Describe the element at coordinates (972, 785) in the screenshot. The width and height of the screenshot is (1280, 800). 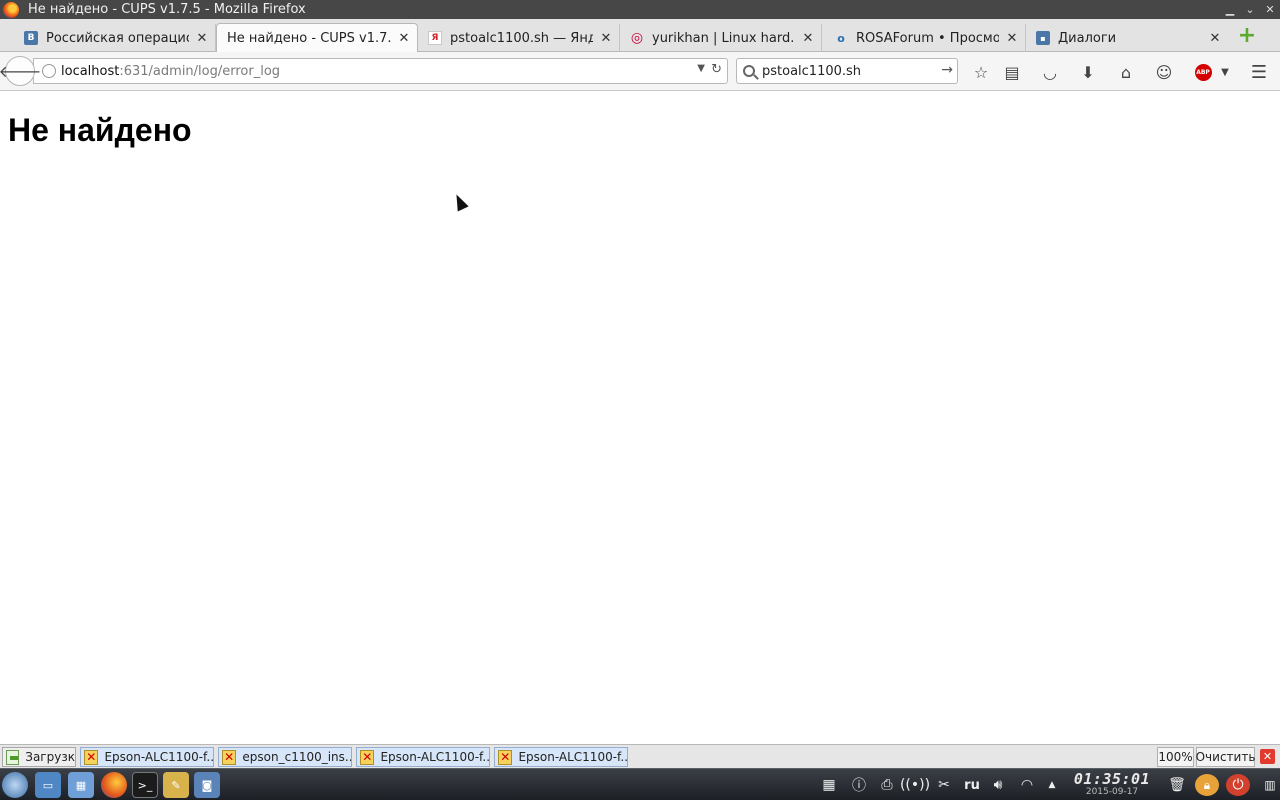
I see `keyboard-layout-indicator: ru` at that location.